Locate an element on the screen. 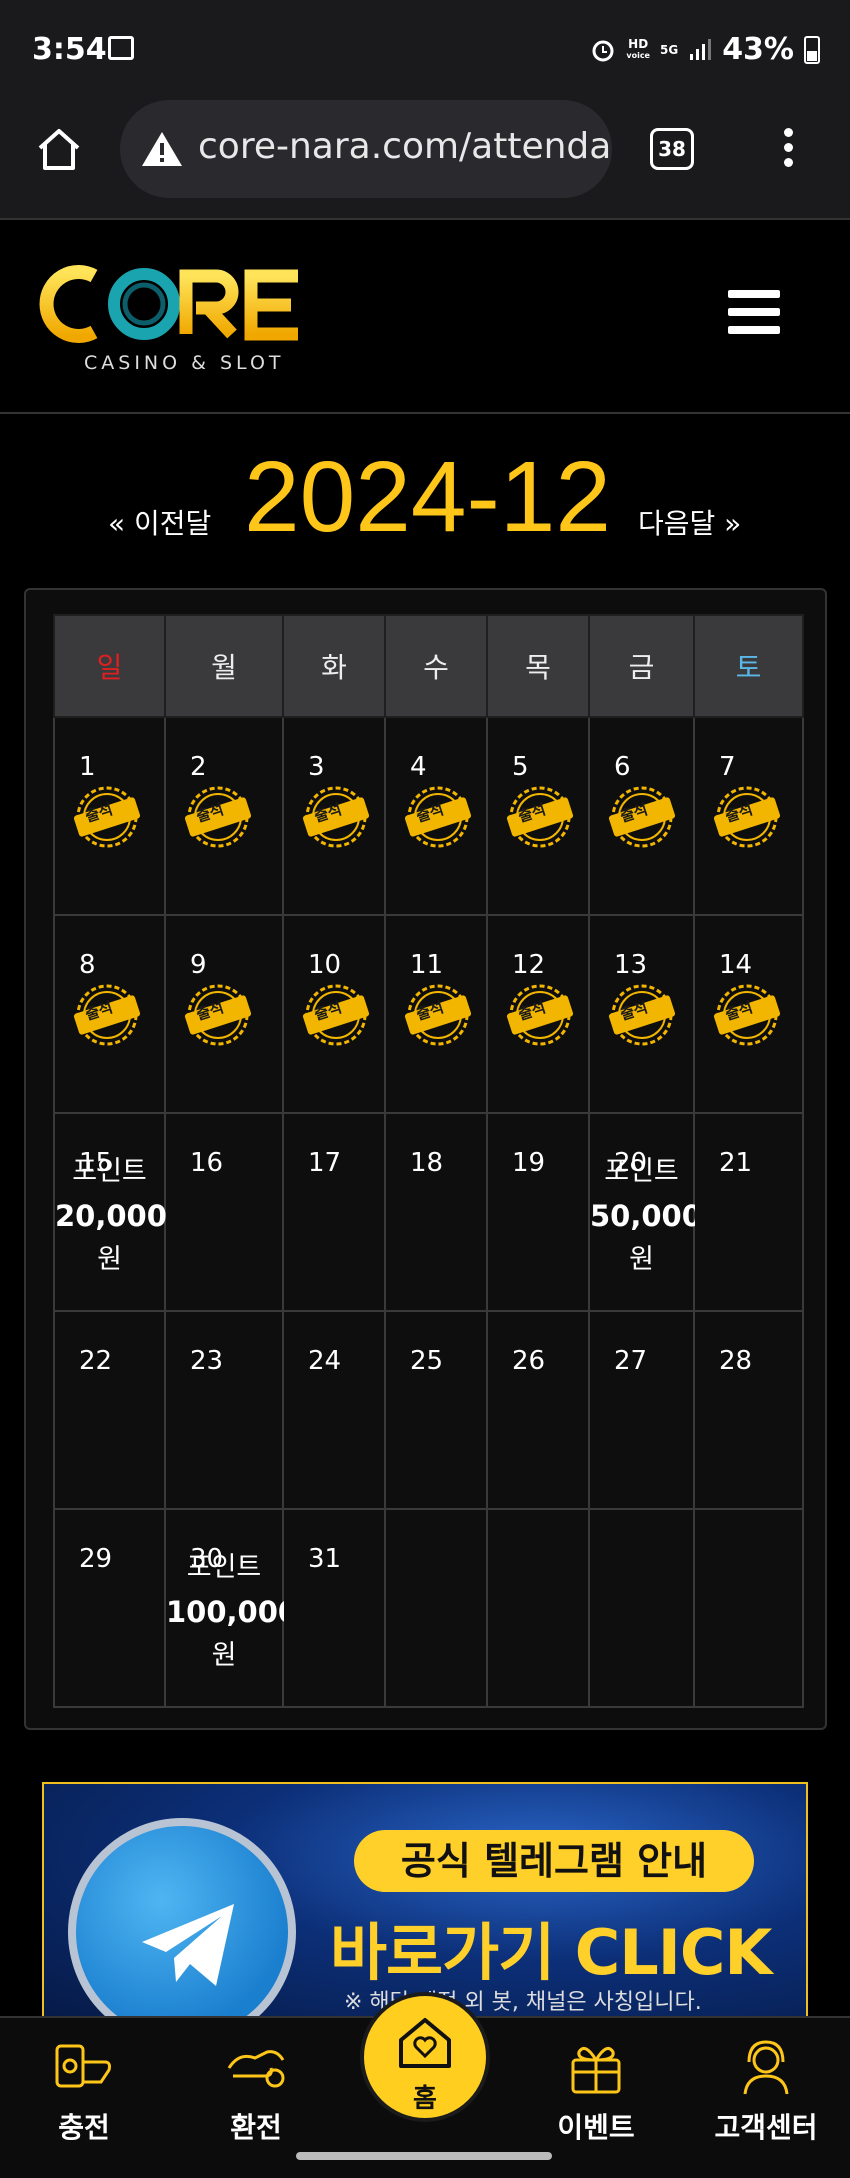 The height and width of the screenshot is (2178, 850). calendar-day-cell: 1 출석 is located at coordinates (109, 816).